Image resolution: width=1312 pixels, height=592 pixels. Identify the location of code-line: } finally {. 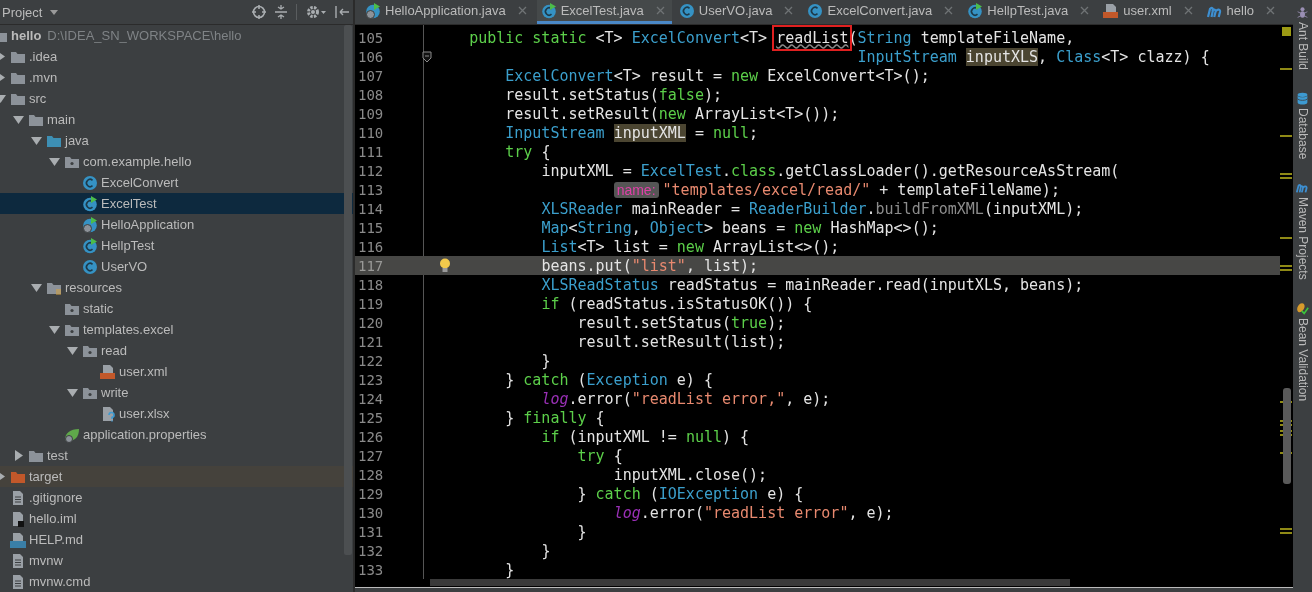
(555, 417).